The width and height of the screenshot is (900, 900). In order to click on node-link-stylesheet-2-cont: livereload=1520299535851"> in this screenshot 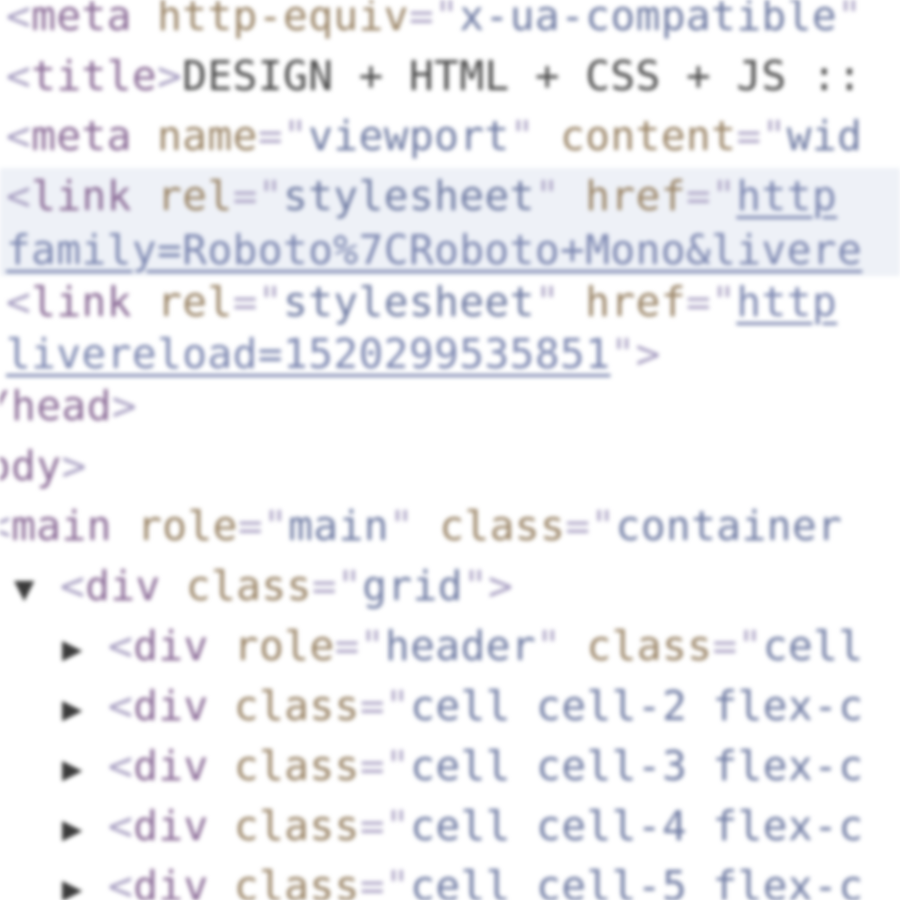, I will do `click(333, 360)`.